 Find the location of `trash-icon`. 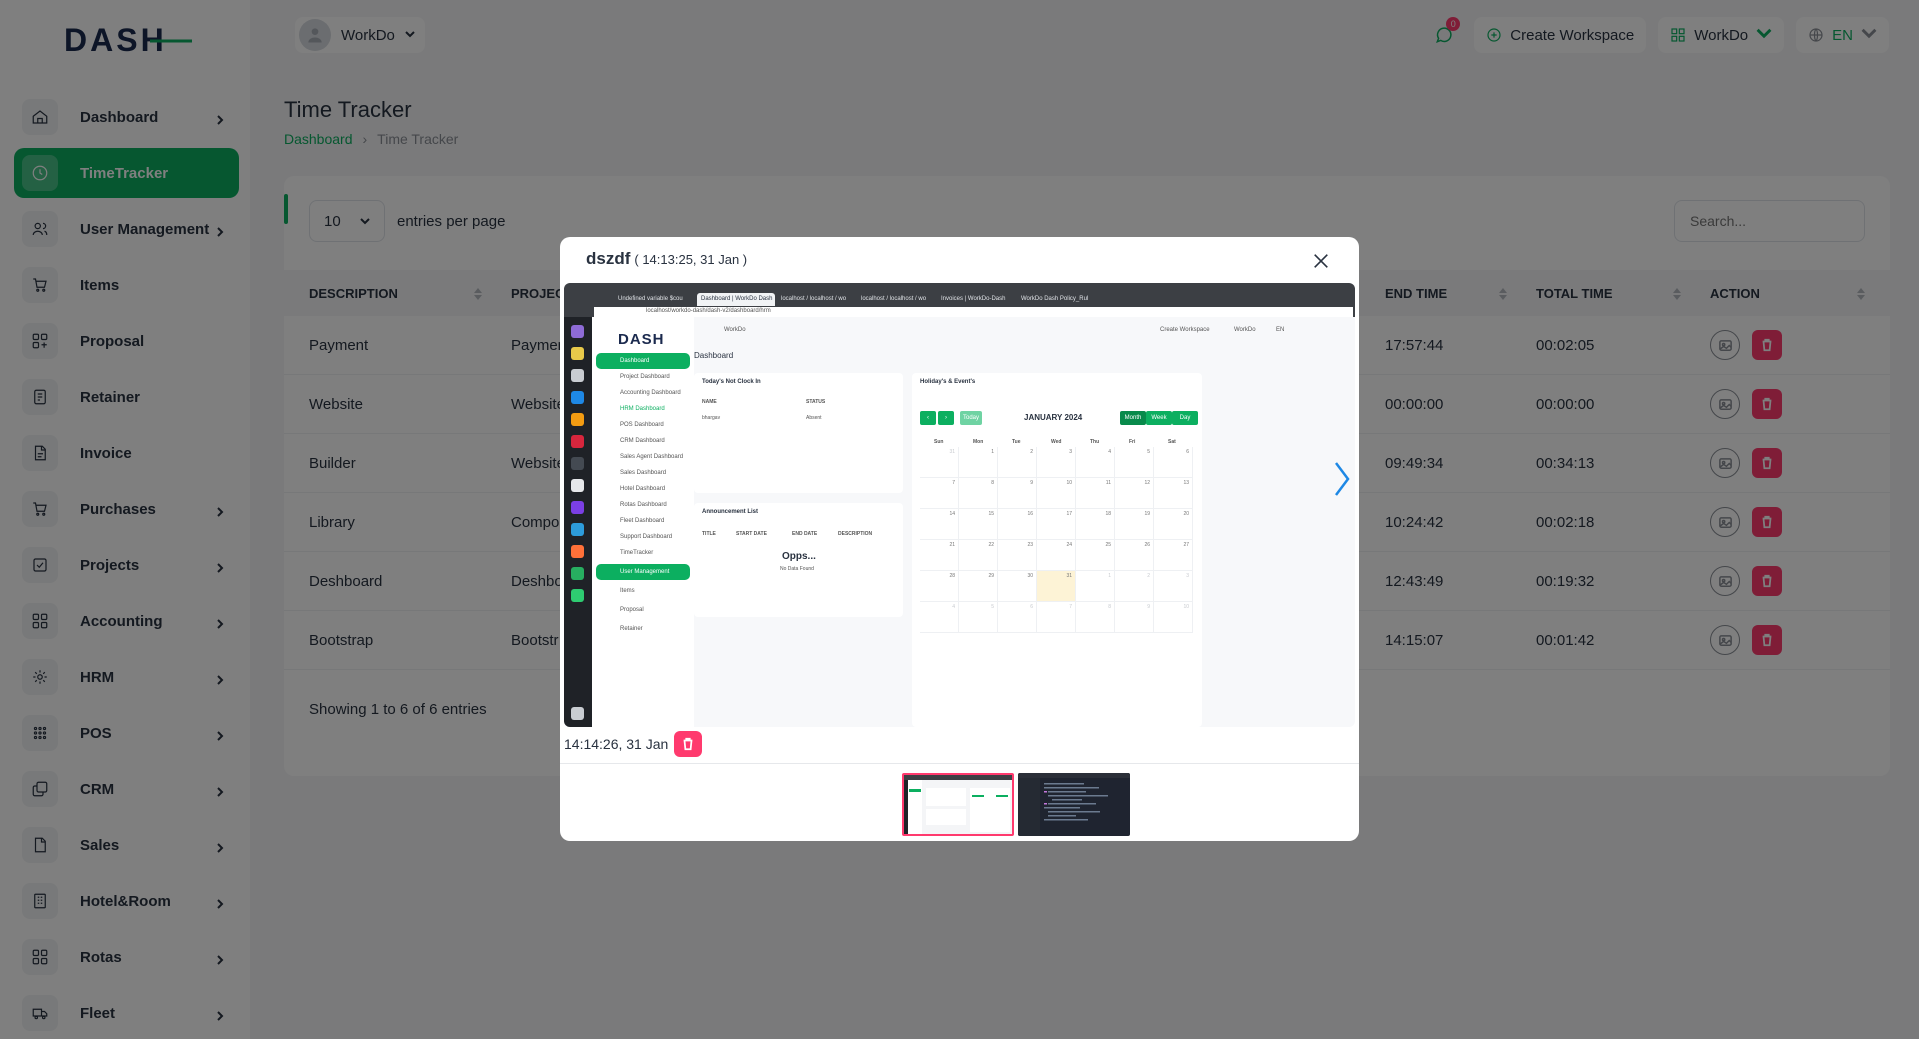

trash-icon is located at coordinates (688, 744).